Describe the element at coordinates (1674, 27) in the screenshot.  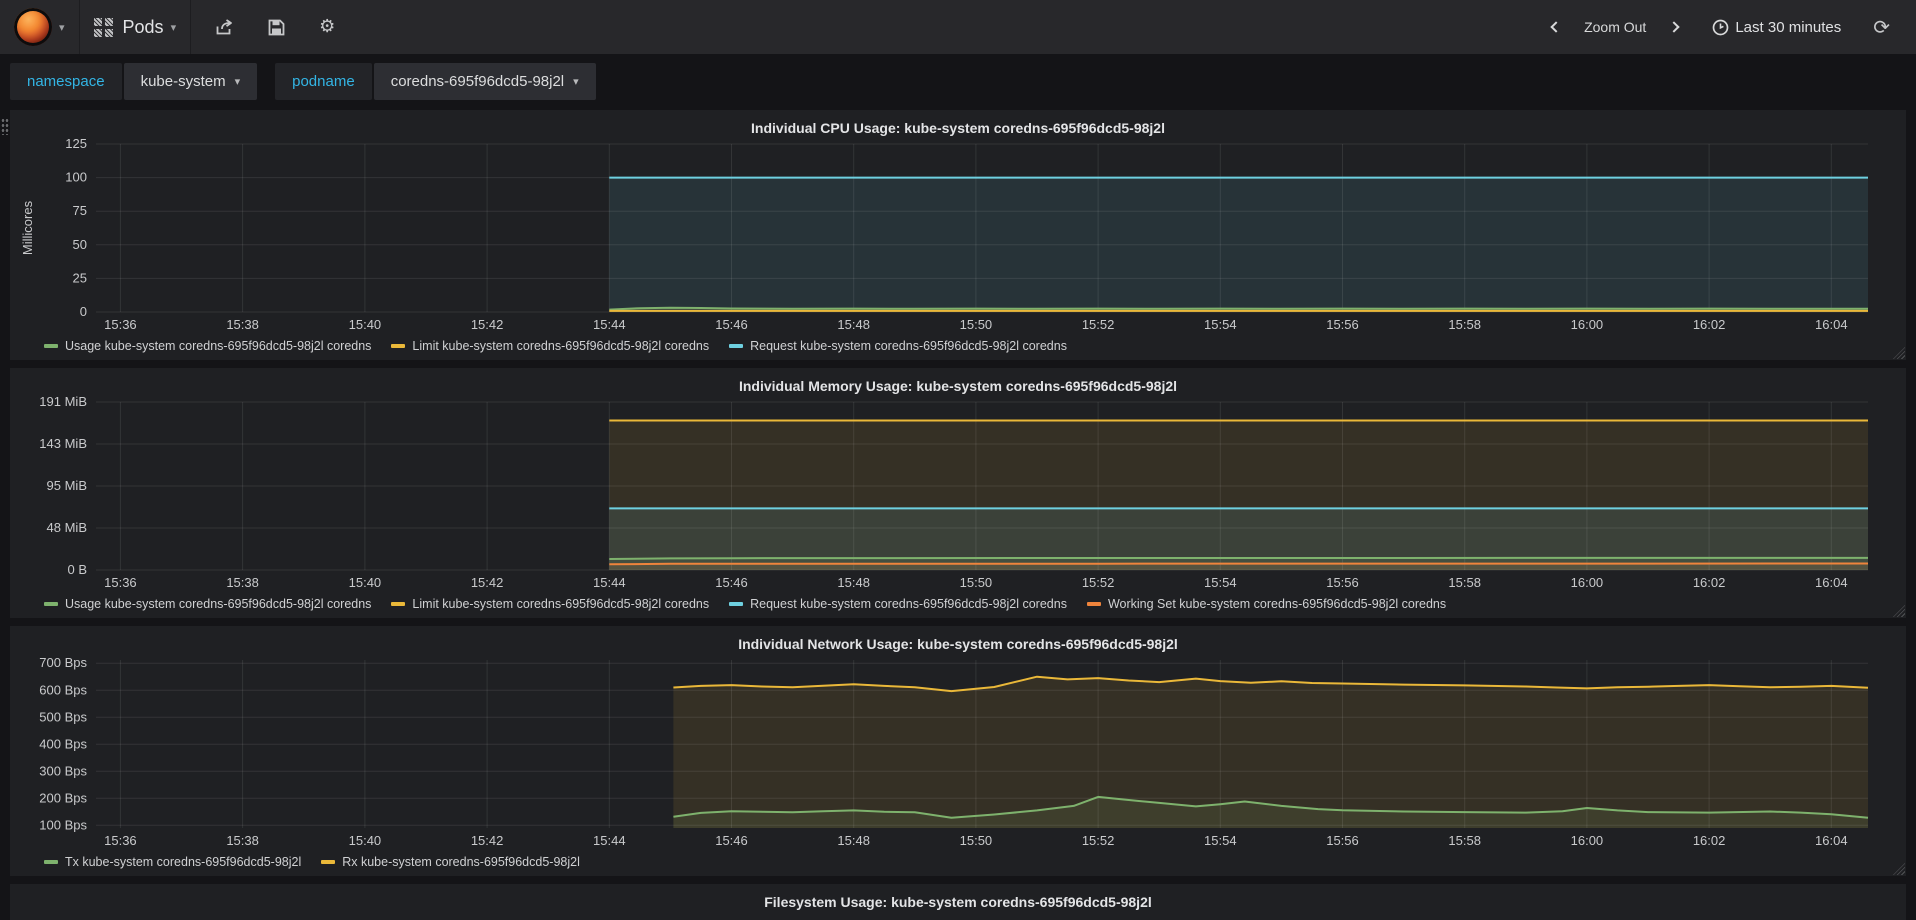
I see `time-shift-forward-button` at that location.